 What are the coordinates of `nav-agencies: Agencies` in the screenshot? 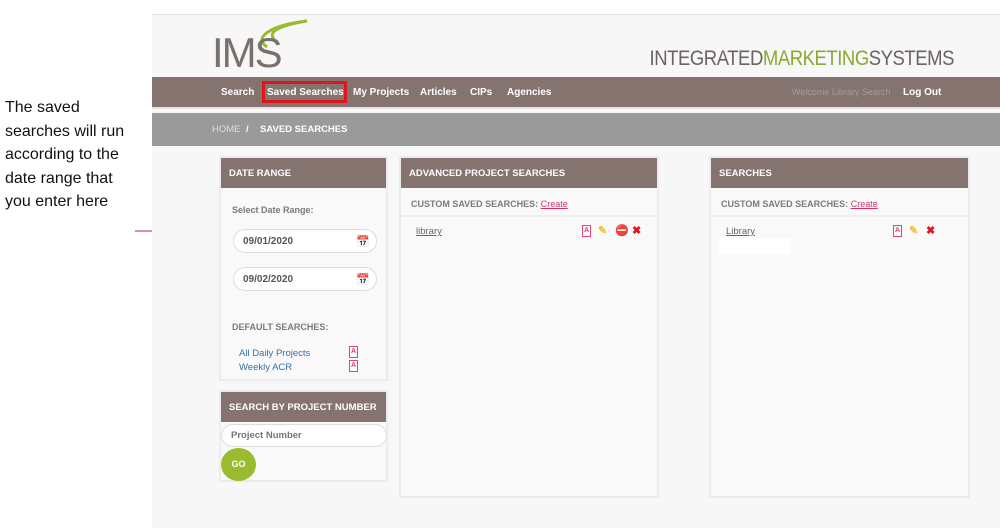 It's located at (529, 92).